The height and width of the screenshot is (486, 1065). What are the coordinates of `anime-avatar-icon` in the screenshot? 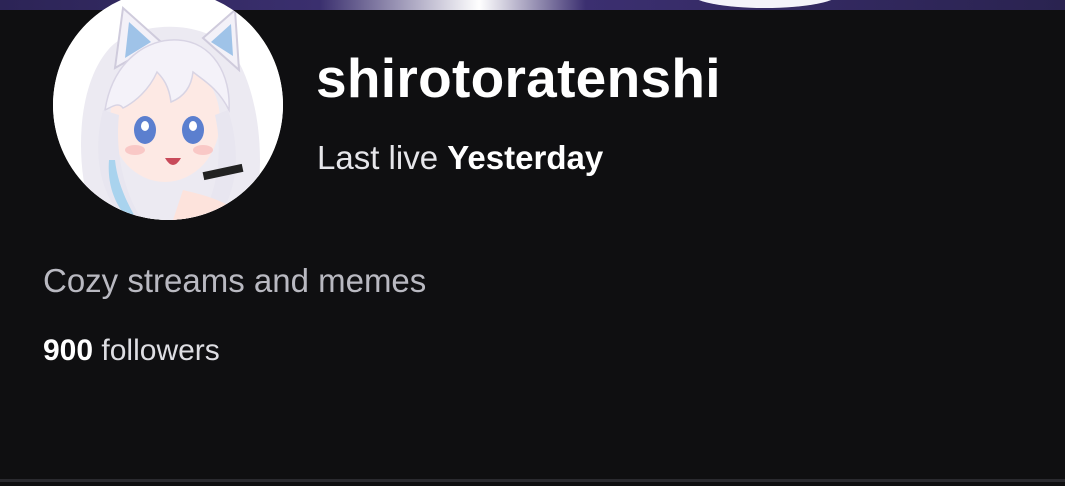 It's located at (168, 110).